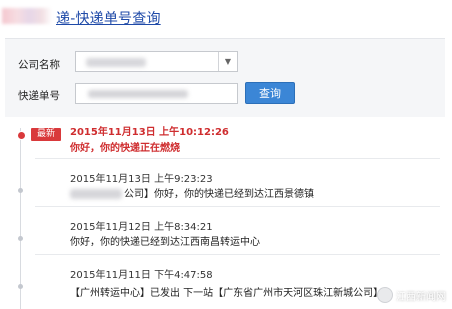  I want to click on tracking-number-value, so click(138, 94).